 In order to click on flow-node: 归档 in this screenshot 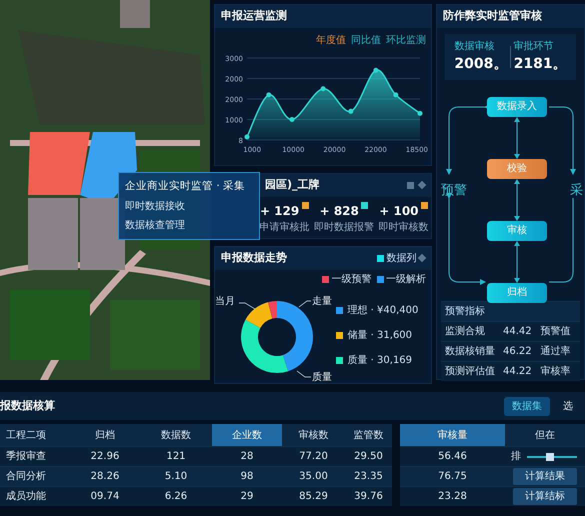, I will do `click(517, 292)`.